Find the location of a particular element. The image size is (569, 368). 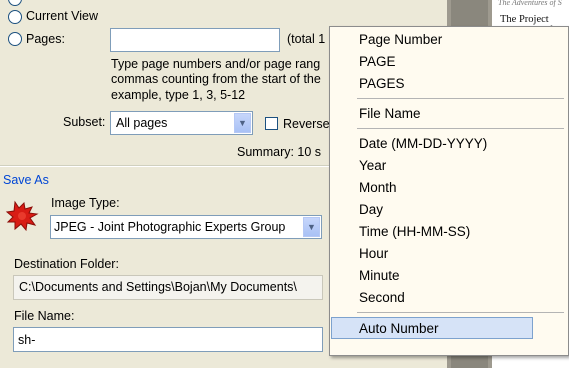

summary-text: Summary: 10 s is located at coordinates (279, 152).